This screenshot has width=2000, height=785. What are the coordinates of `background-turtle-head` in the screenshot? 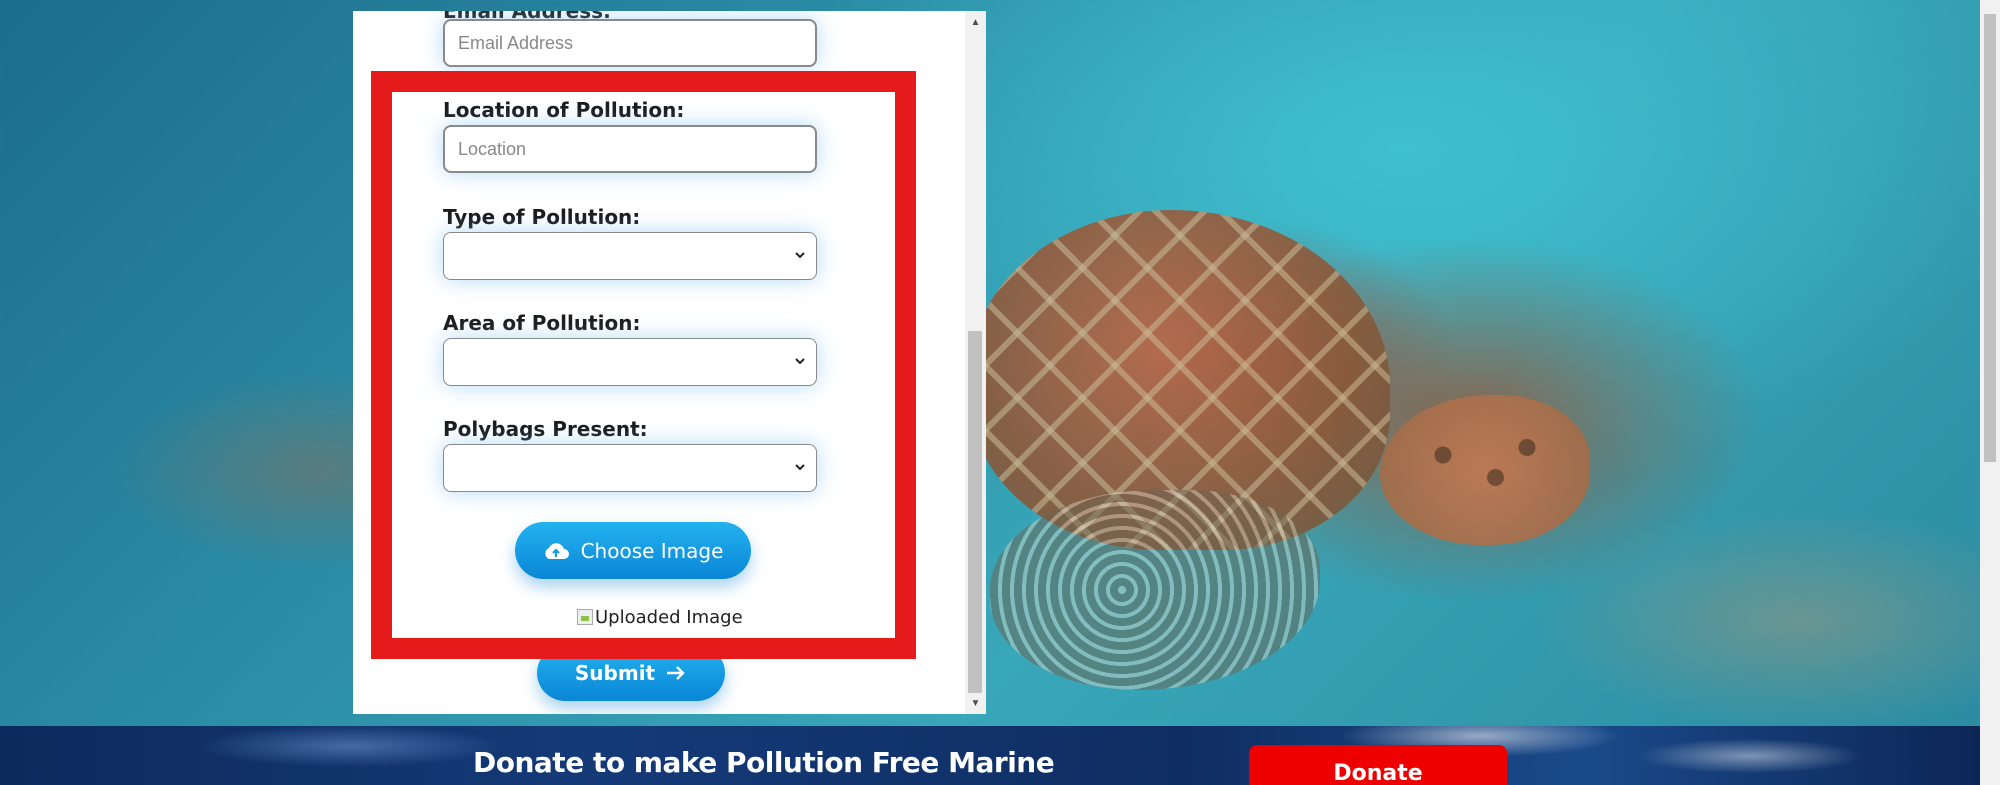 It's located at (1485, 470).